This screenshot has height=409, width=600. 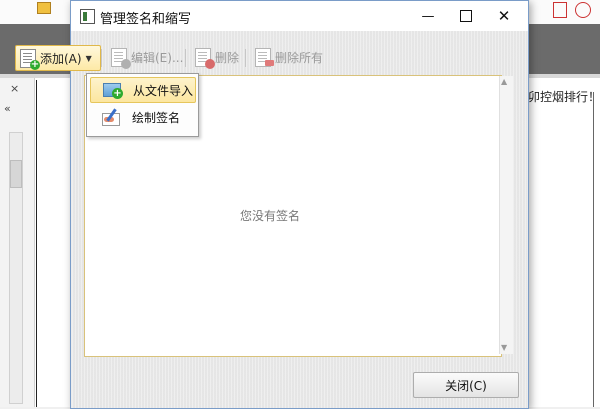 I want to click on dialog-app-icon, so click(x=87, y=16).